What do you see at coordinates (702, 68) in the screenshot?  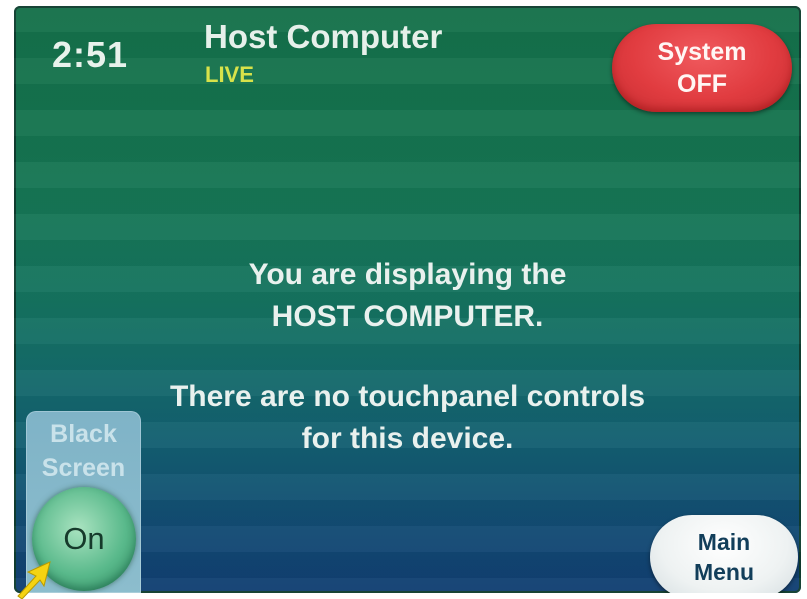 I see `system-off-button: System OFF` at bounding box center [702, 68].